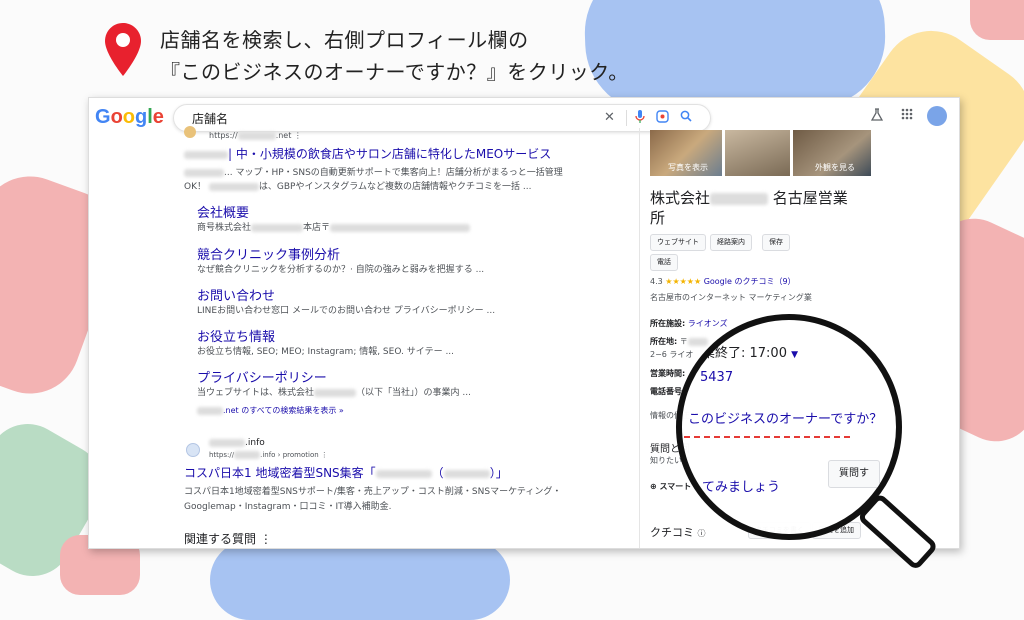  Describe the element at coordinates (442, 118) in the screenshot. I see `search-box: 店舗名 ✕` at that location.